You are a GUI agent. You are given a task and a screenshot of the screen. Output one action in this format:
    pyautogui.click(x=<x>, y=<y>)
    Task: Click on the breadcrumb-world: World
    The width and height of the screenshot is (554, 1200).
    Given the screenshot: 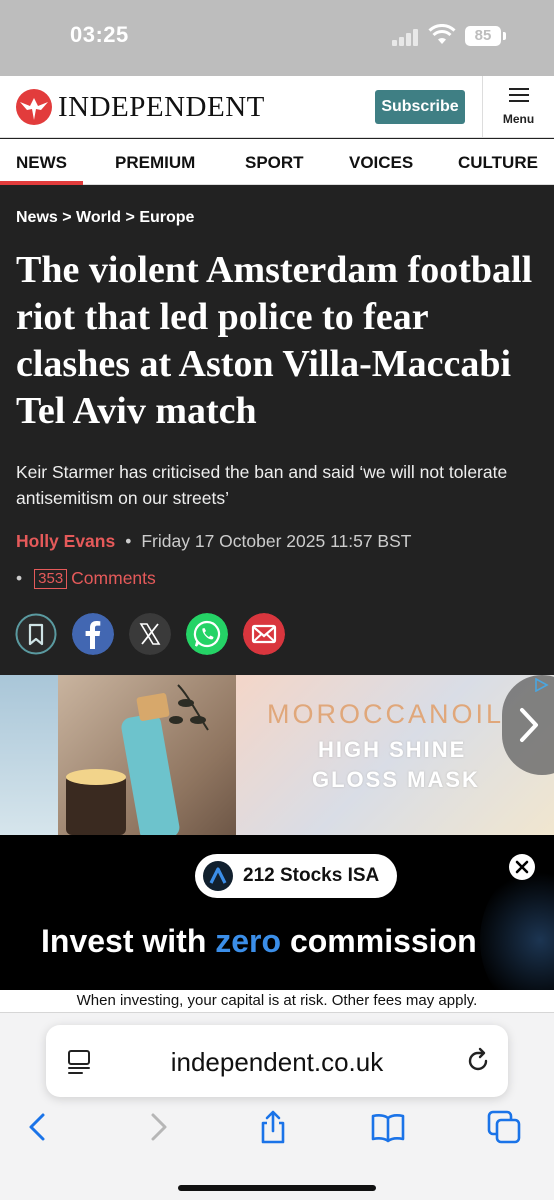 What is the action you would take?
    pyautogui.click(x=98, y=217)
    